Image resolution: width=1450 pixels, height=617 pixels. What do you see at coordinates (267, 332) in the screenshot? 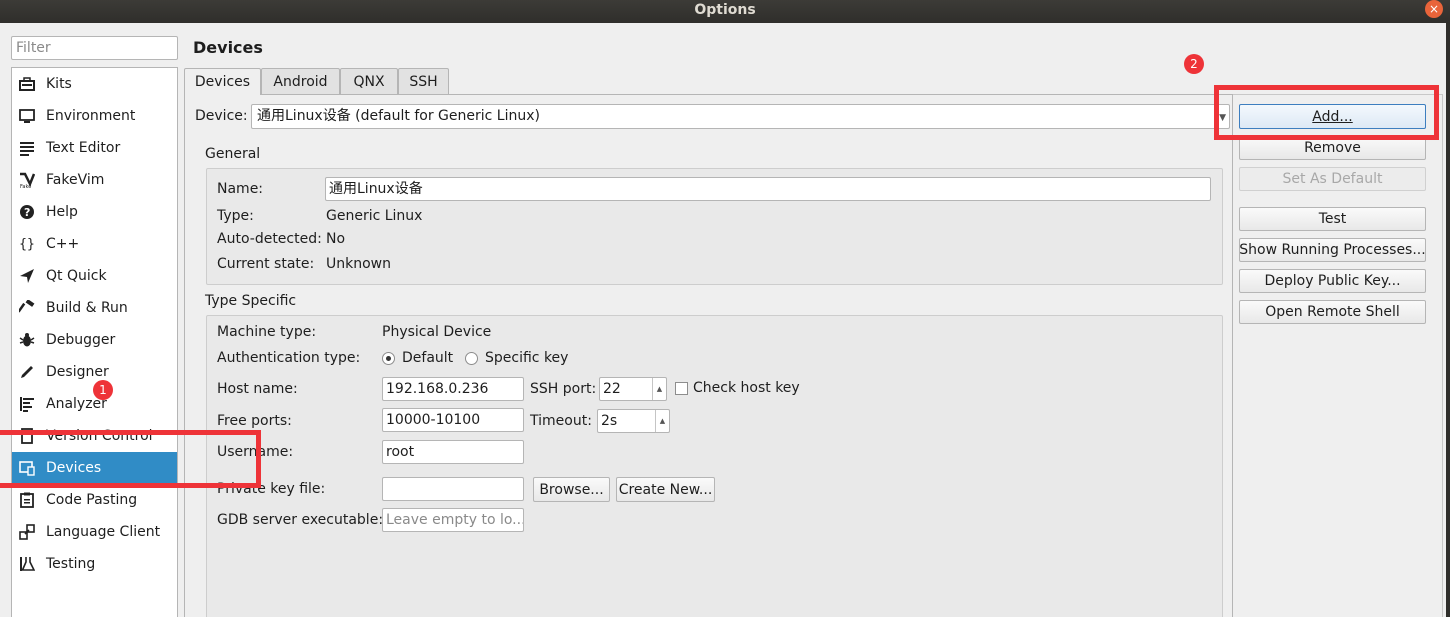
I see `machine-type-label: Machine type:` at bounding box center [267, 332].